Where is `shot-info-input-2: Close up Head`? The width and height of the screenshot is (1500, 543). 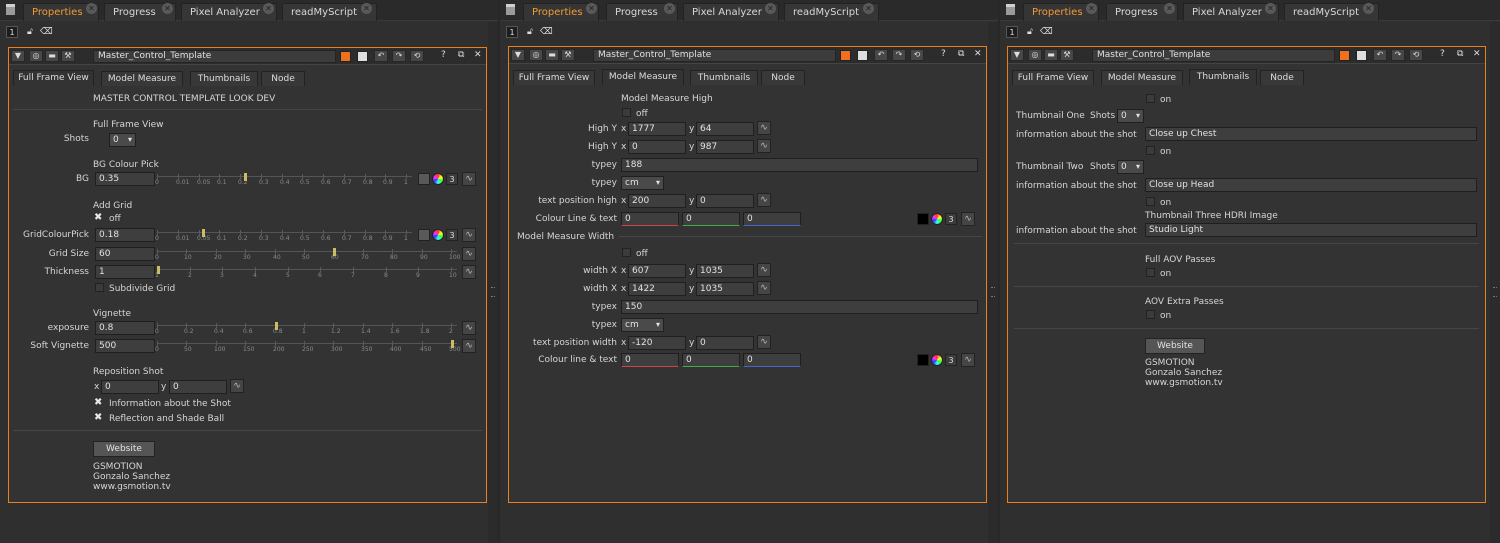
shot-info-input-2: Close up Head is located at coordinates (1311, 185).